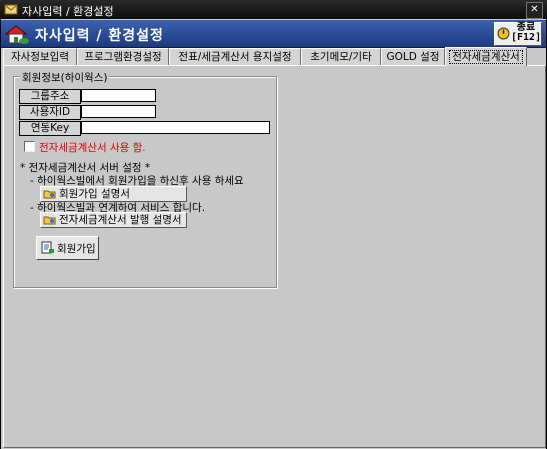  I want to click on user-id-input, so click(118, 111).